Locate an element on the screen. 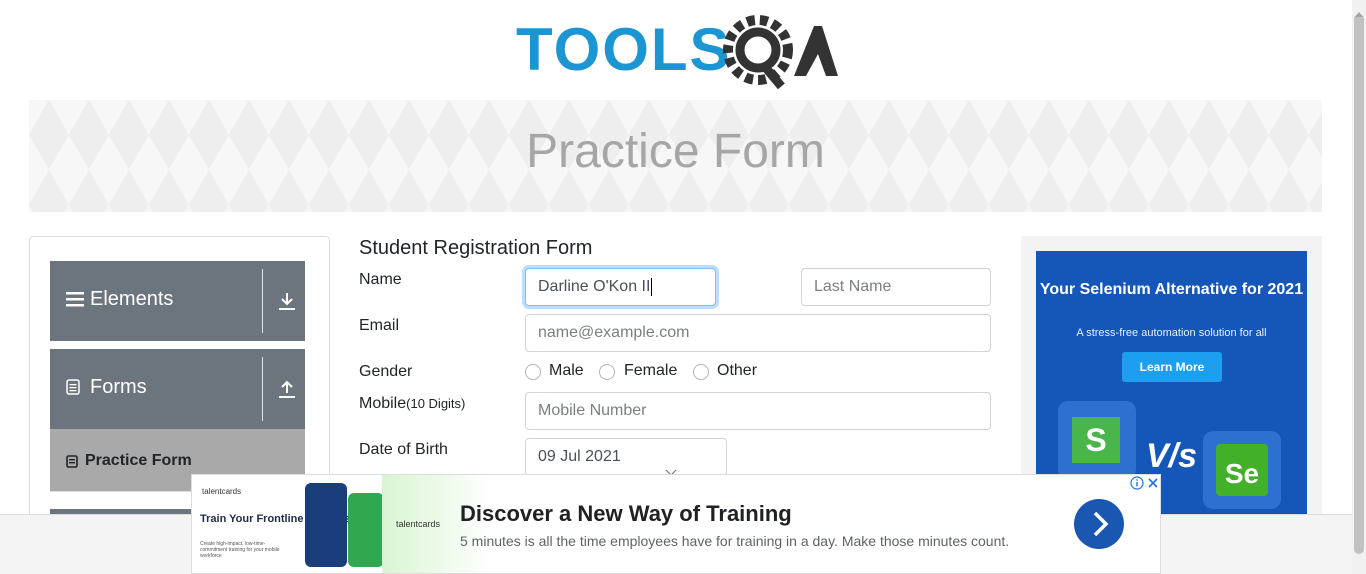  sidebar-item-label: Practice Form is located at coordinates (138, 460).